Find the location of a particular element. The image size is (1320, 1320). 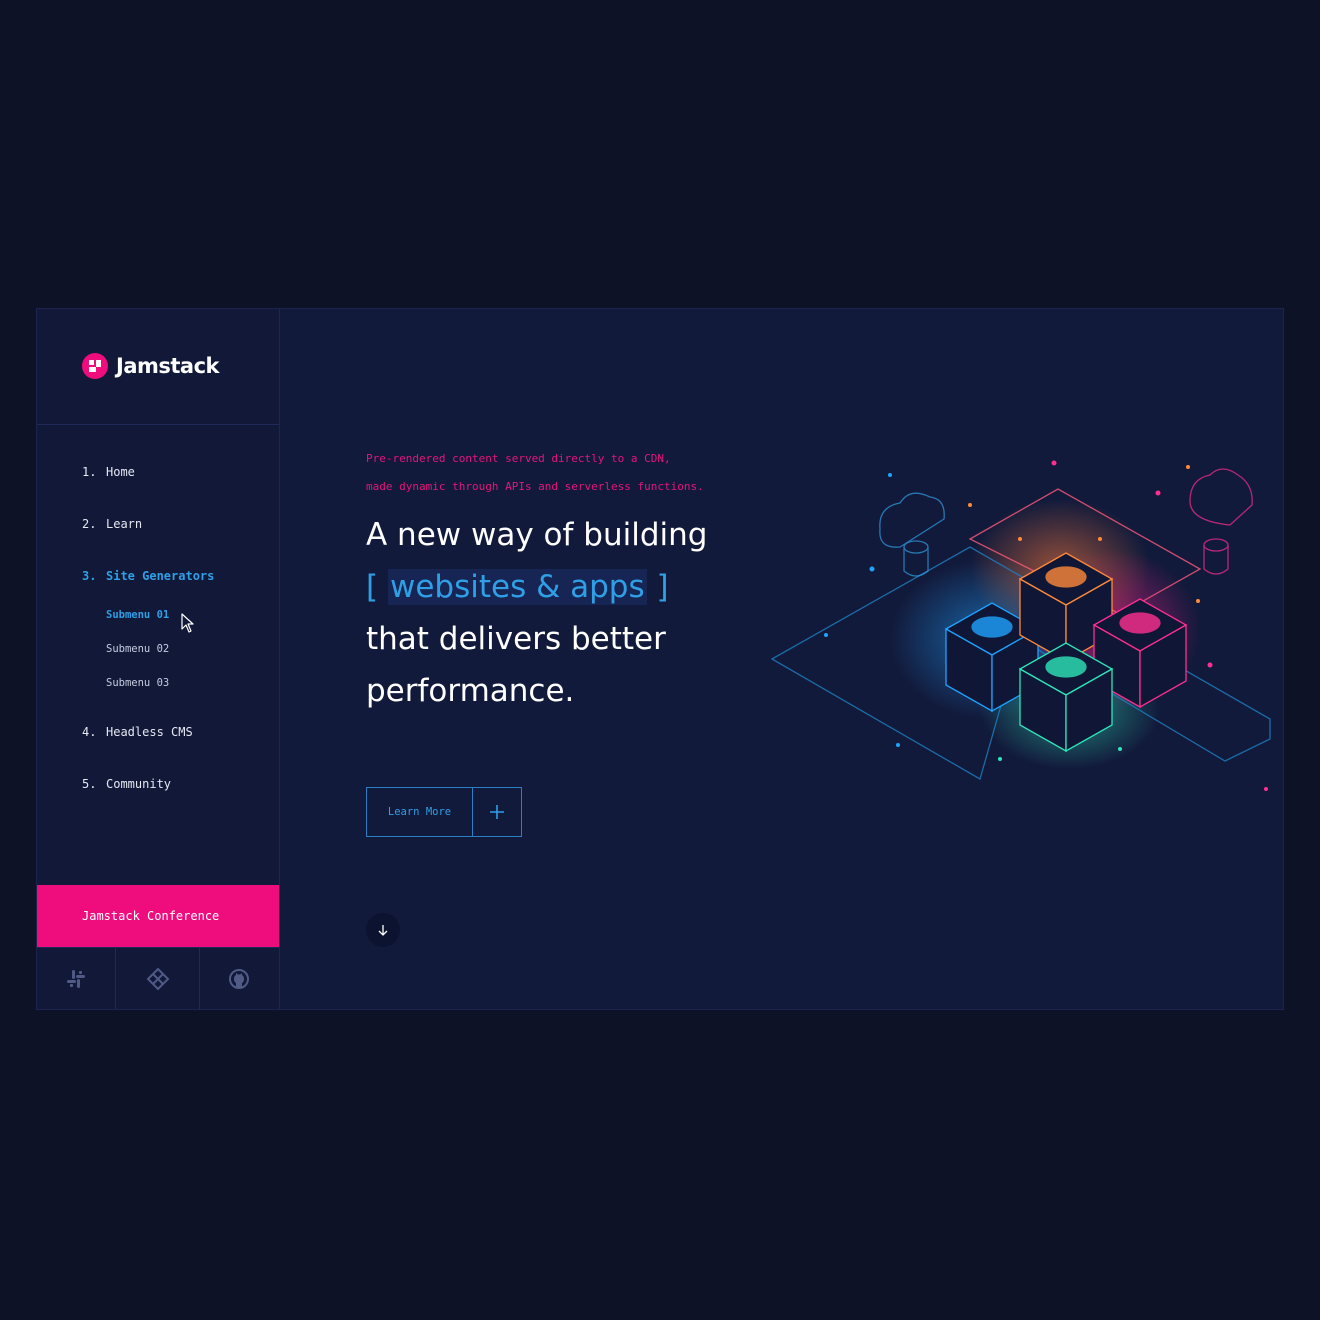

netlify-link is located at coordinates (158, 978).